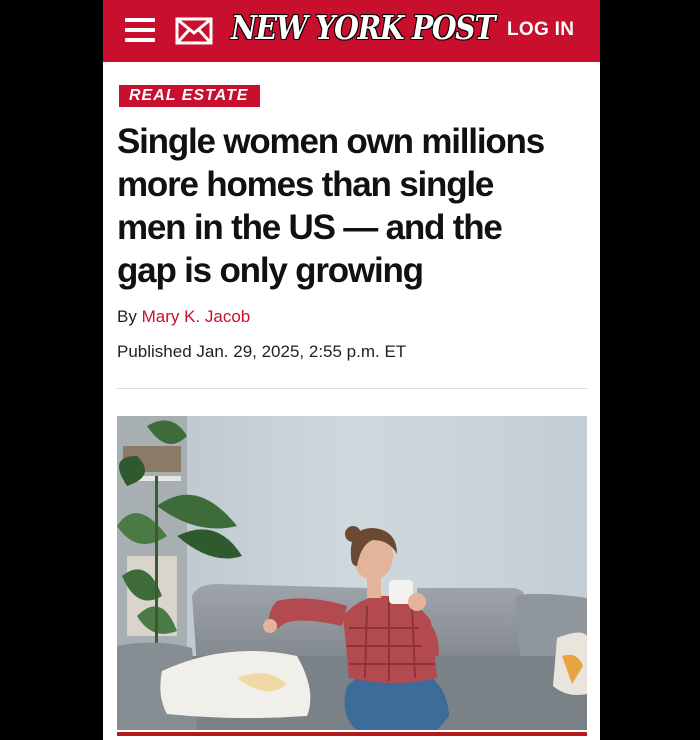  I want to click on site-header: NEW YORK POST LOG IN, so click(351, 31).